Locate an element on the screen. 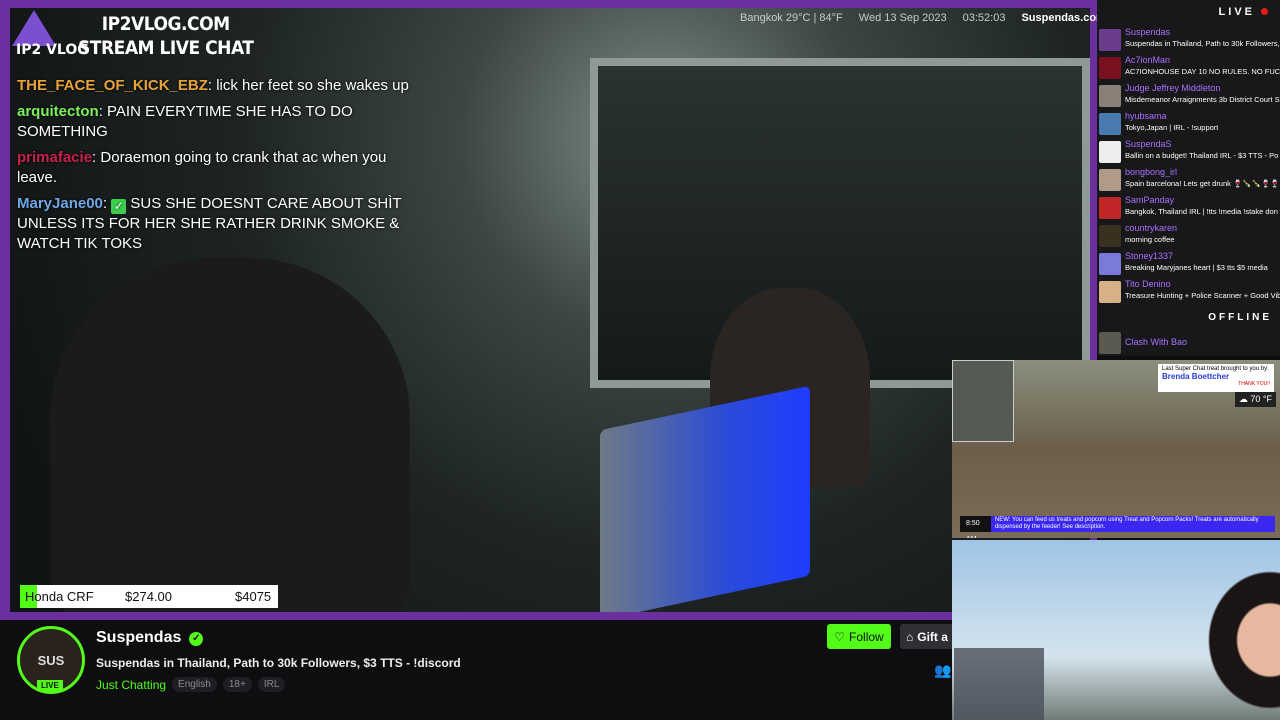  goal-current: $274.00 is located at coordinates (148, 596).